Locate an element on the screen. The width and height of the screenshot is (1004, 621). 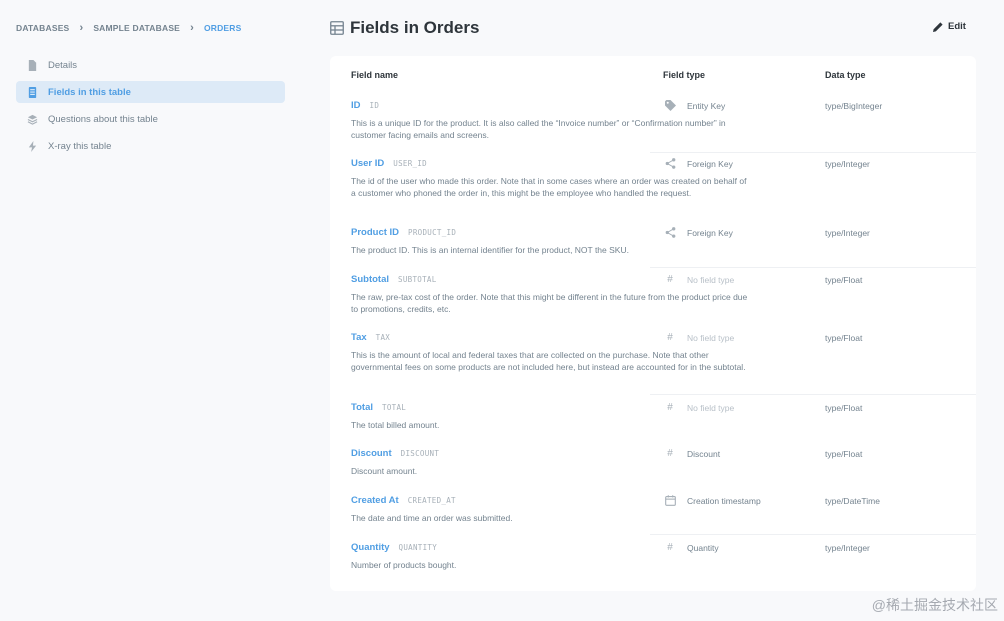
field-type: Entity Key is located at coordinates (694, 105).